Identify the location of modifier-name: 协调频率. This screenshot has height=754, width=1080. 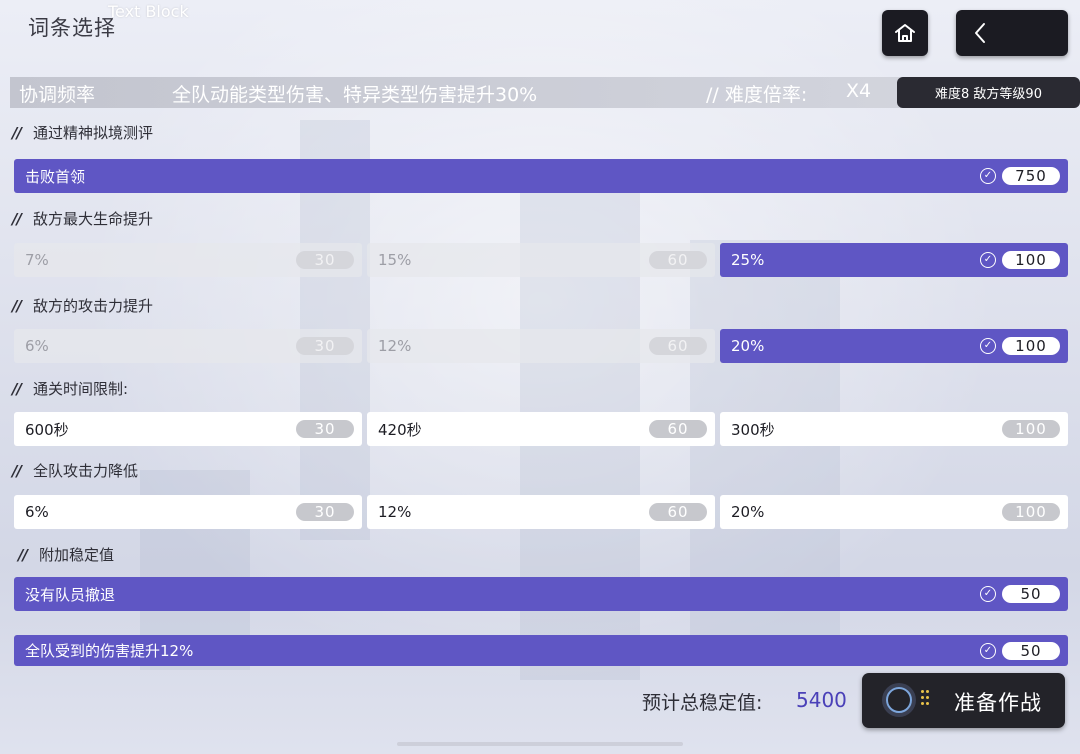
(57, 95).